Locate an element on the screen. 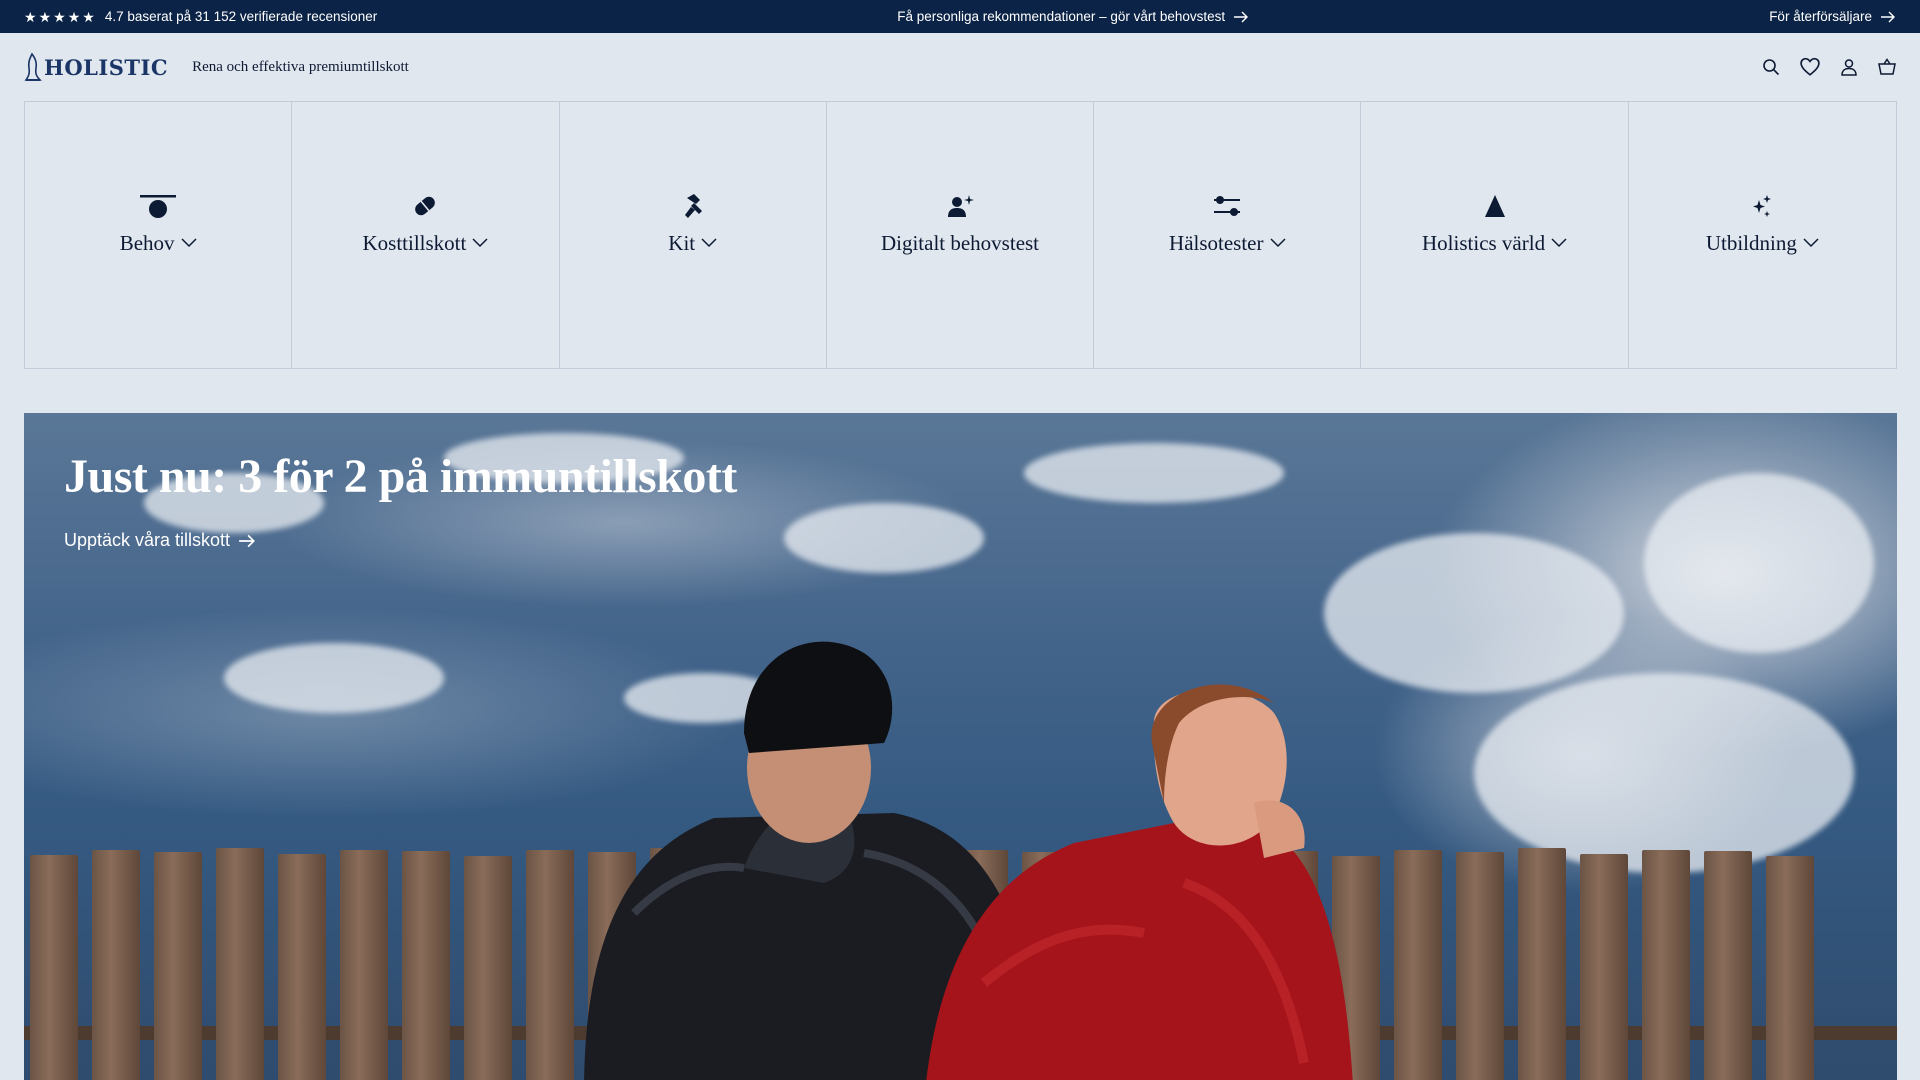  nav-label: Holistics värld is located at coordinates (1484, 242).